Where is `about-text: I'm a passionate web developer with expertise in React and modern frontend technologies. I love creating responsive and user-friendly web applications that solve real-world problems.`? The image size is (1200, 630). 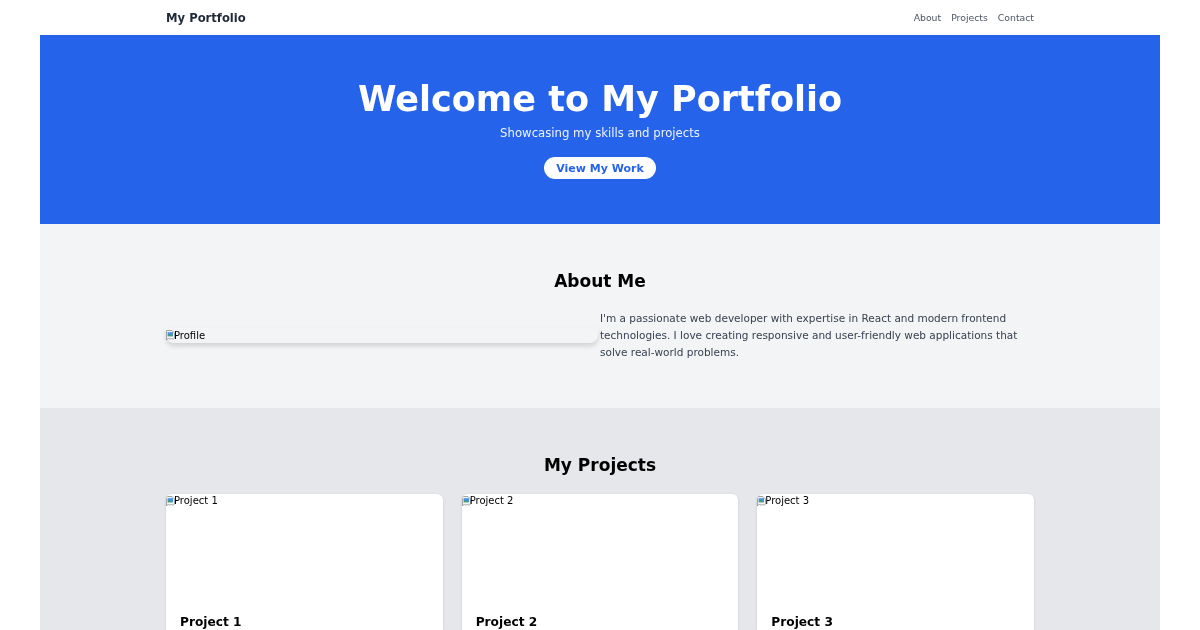
about-text: I'm a passionate web developer with expertise in React and modern frontend technologies. I love creating responsive and user-friendly web applications that solve real-world problems. is located at coordinates (809, 335).